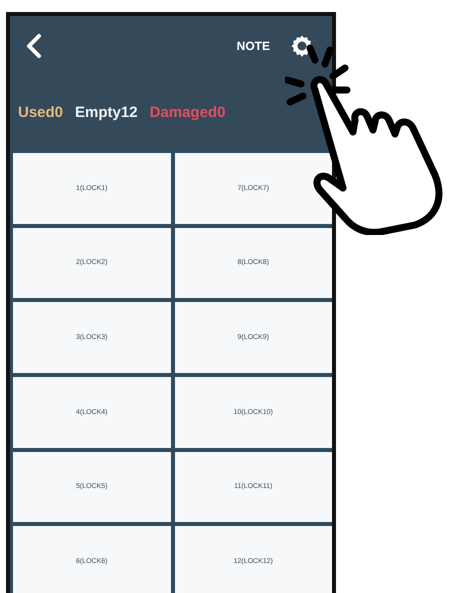  Describe the element at coordinates (253, 46) in the screenshot. I see `note-button: NOTE` at that location.